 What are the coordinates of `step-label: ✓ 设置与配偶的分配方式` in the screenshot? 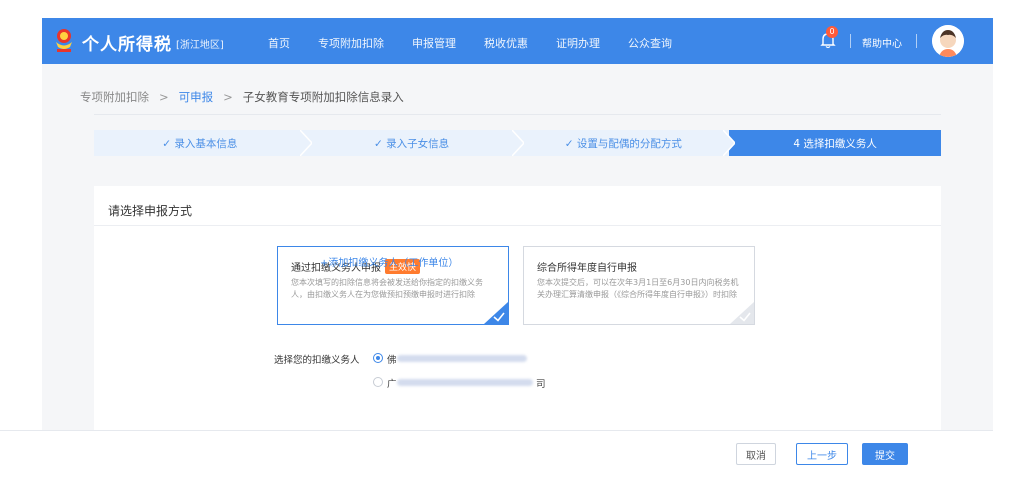 It's located at (623, 143).